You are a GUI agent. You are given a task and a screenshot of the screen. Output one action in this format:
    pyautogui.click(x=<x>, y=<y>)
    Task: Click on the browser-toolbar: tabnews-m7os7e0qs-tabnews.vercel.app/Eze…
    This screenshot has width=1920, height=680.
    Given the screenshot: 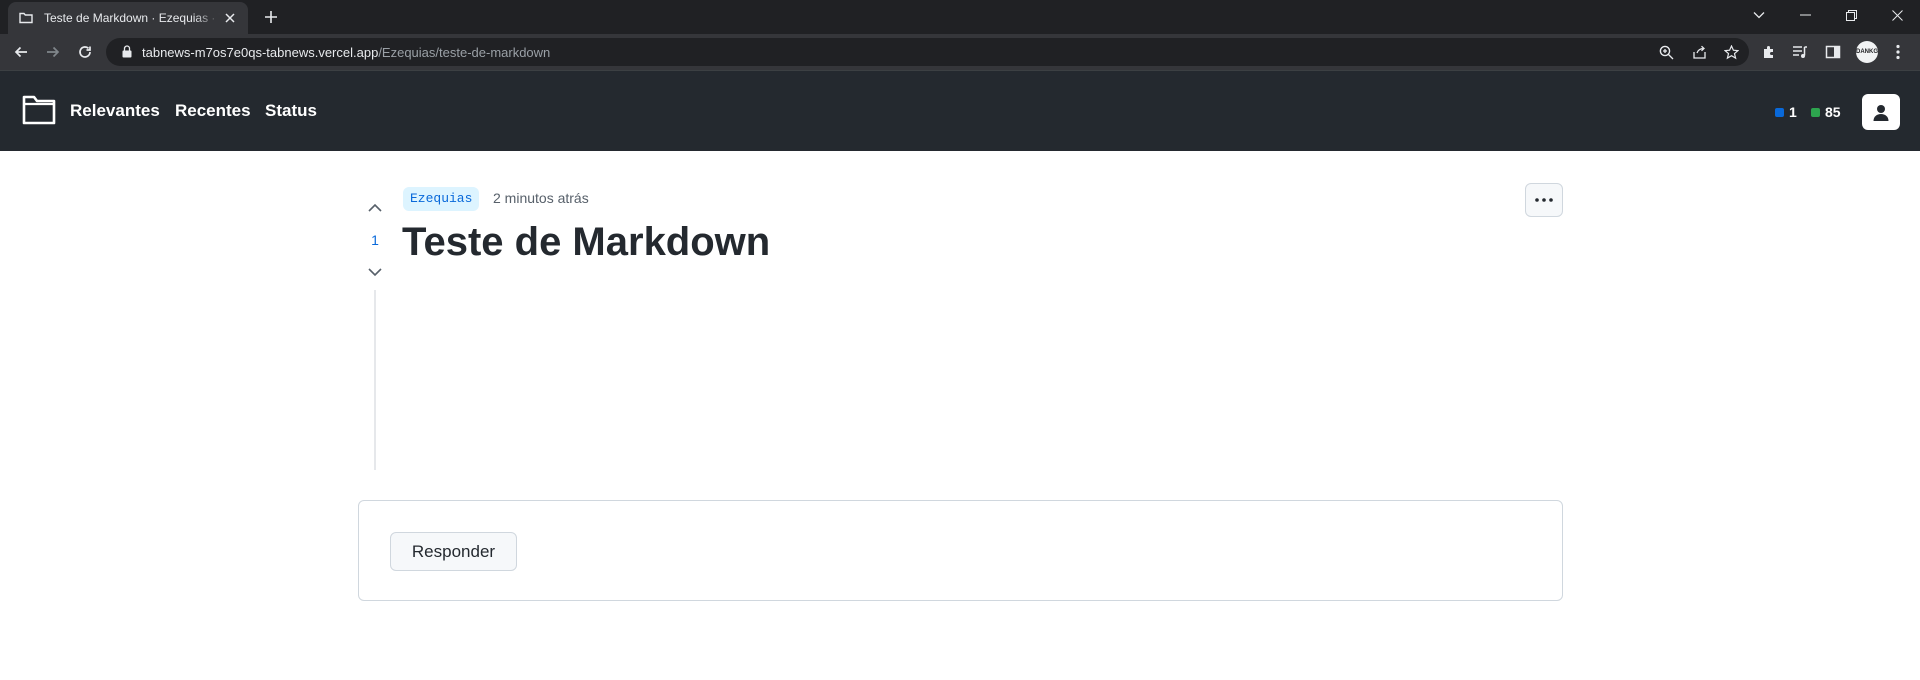 What is the action you would take?
    pyautogui.click(x=960, y=52)
    